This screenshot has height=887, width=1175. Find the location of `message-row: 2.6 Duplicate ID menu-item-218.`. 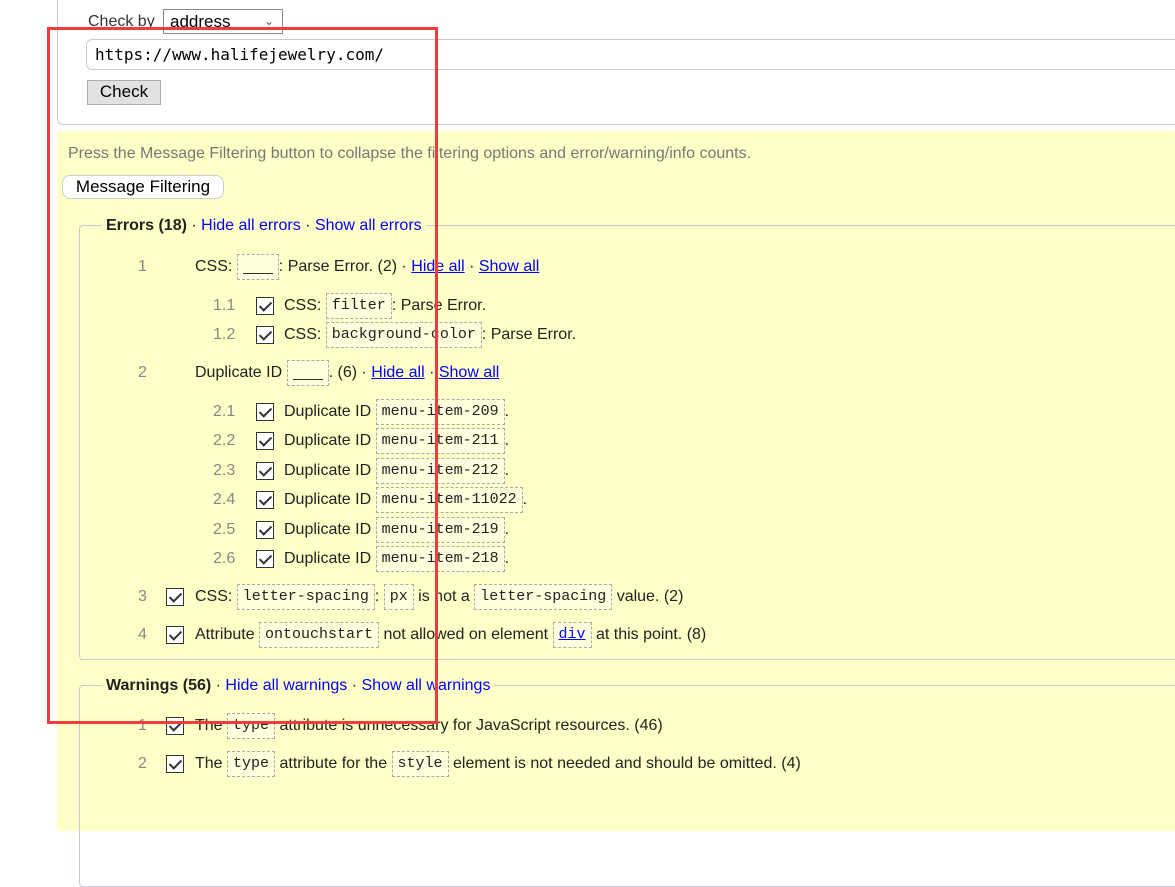

message-row: 2.6 Duplicate ID menu-item-218. is located at coordinates (587, 559).